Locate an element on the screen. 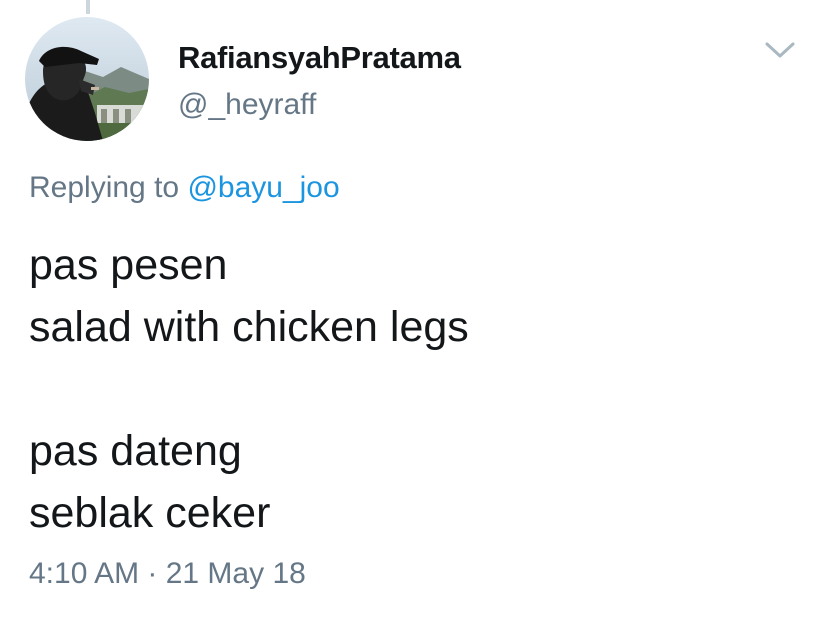 The width and height of the screenshot is (820, 622). tweet-timestamp: 4:10 AM · 21 May 18 is located at coordinates (167, 574).